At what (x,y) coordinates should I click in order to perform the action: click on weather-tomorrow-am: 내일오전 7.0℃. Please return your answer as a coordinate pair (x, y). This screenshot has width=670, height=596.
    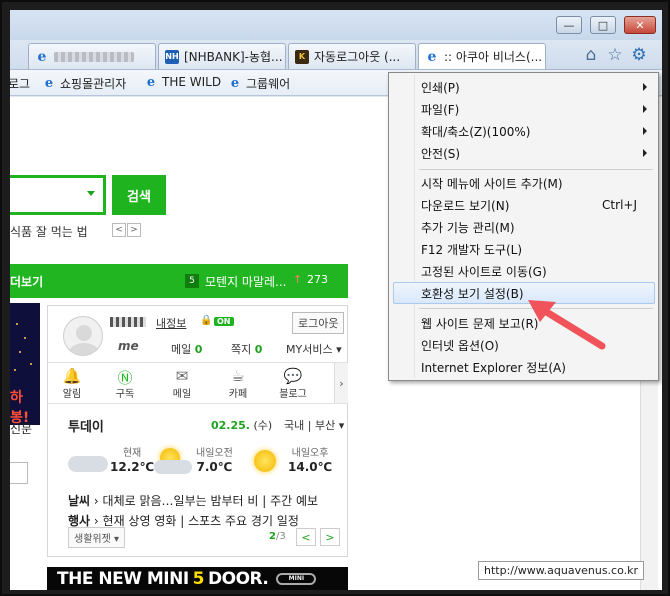
    Looking at the image, I should click on (214, 459).